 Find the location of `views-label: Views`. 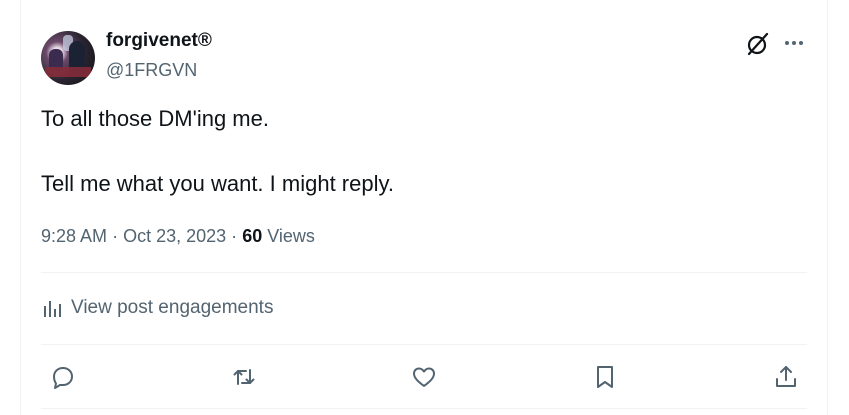

views-label: Views is located at coordinates (291, 236).